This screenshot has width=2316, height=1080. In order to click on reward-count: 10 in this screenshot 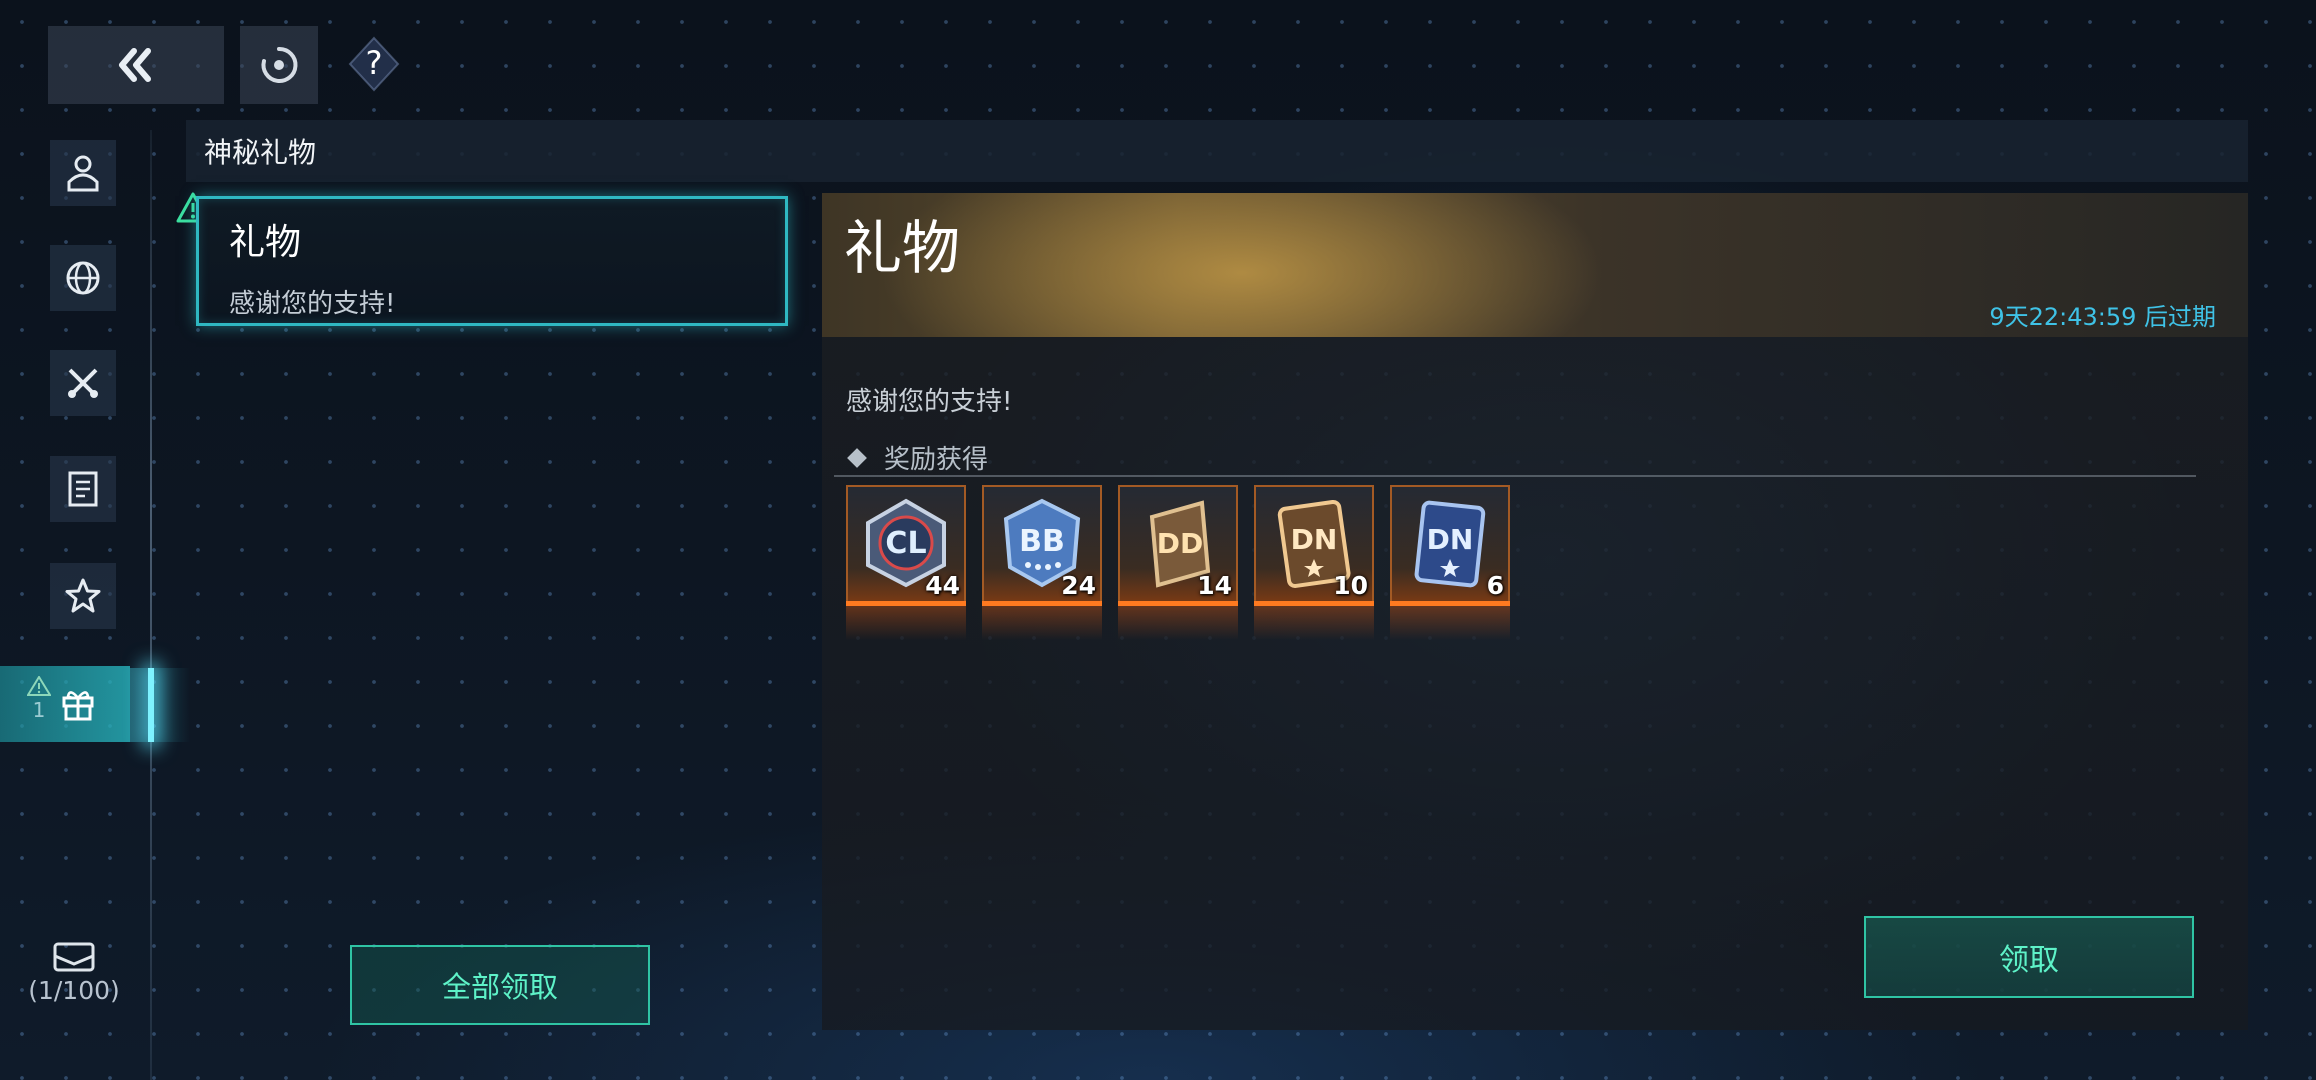, I will do `click(1350, 585)`.